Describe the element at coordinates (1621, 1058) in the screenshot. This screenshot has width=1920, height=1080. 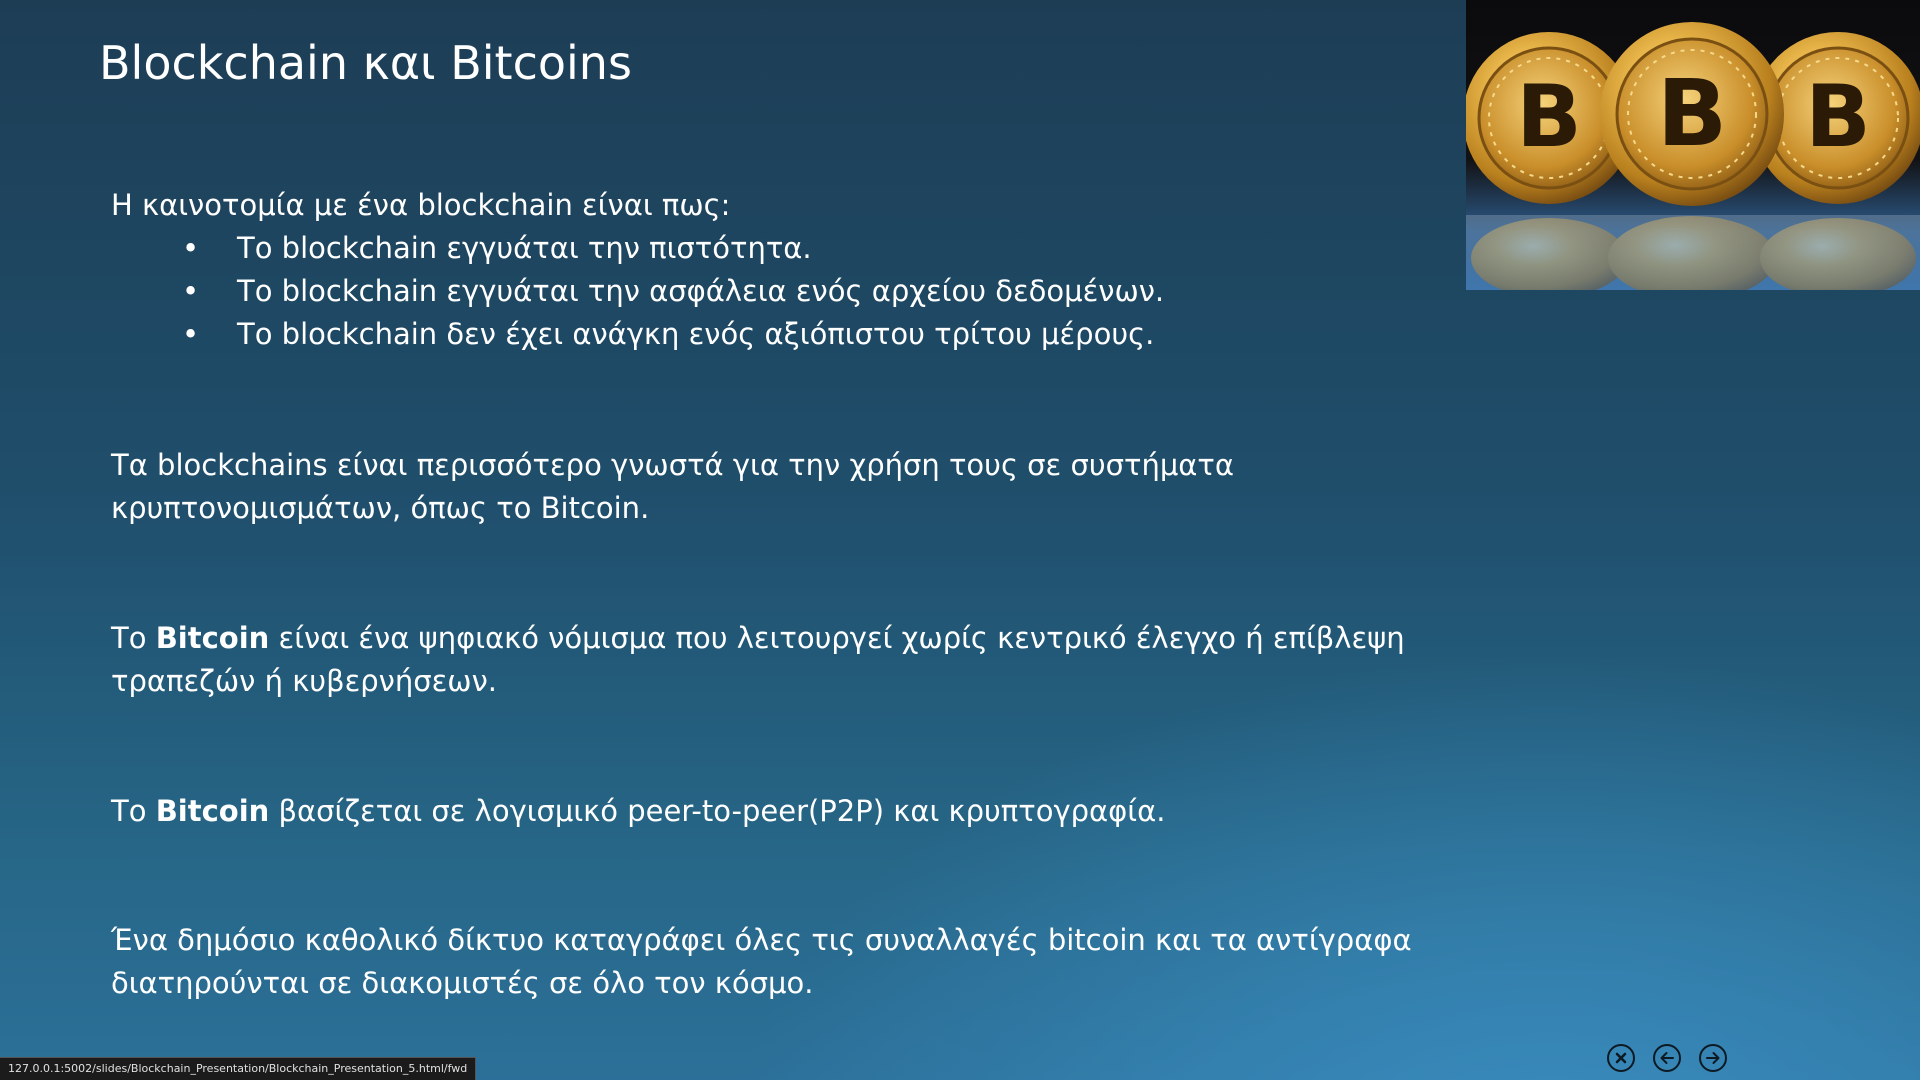
I see `close-circle-icon` at that location.